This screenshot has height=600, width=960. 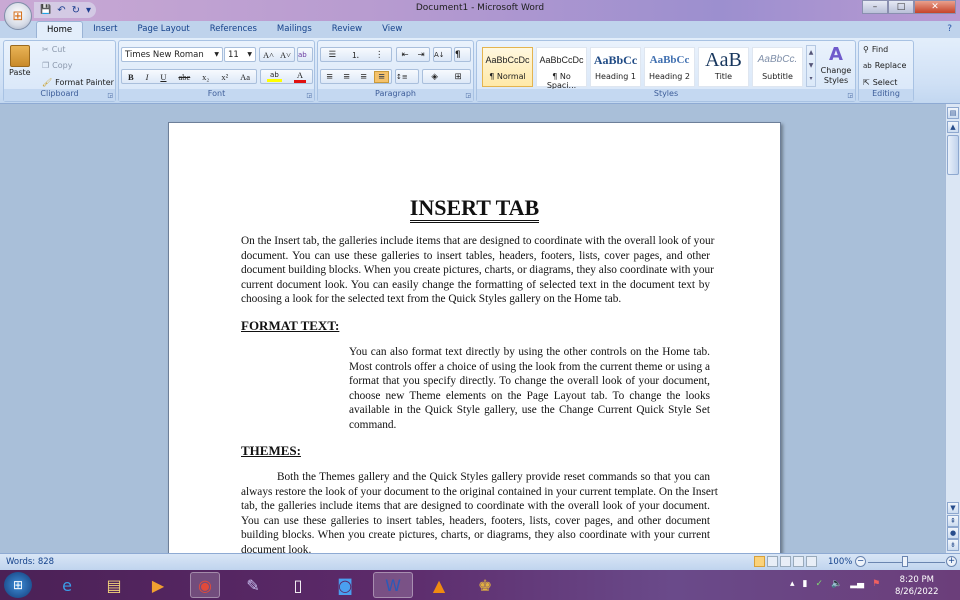 I want to click on underline-button: U, so click(x=163, y=77).